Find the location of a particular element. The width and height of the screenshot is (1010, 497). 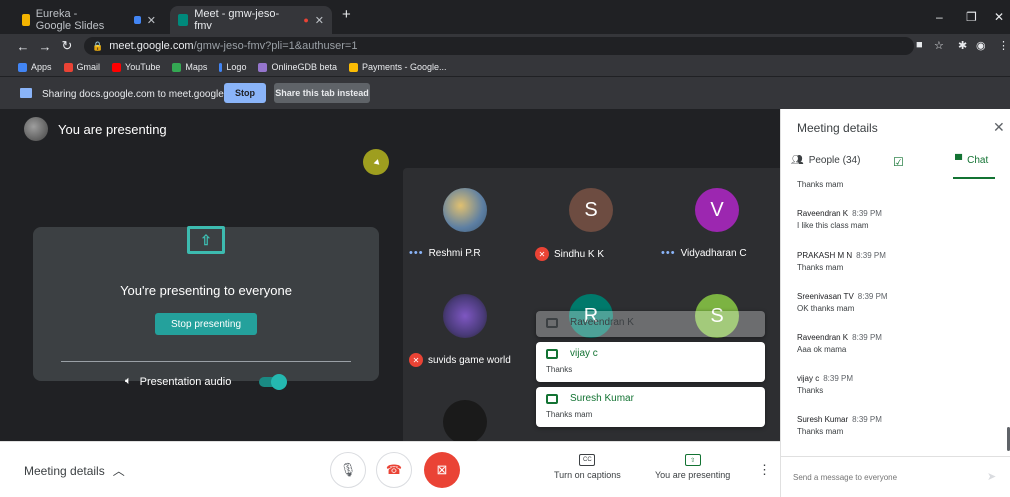

presenting-header: You are presenting is located at coordinates (95, 129).